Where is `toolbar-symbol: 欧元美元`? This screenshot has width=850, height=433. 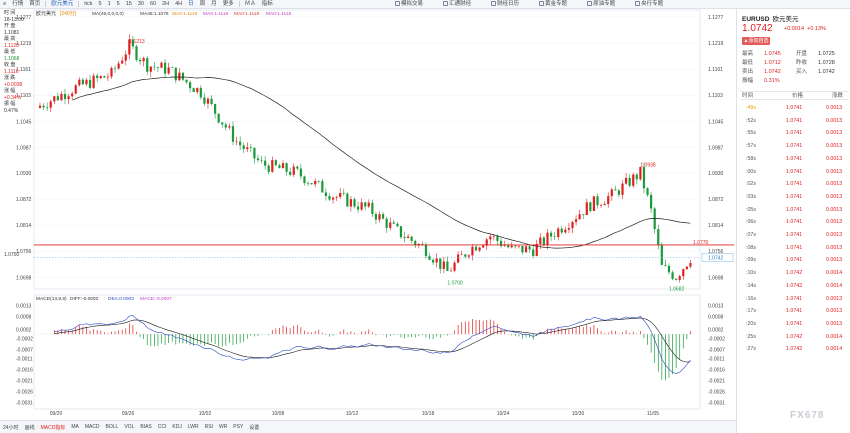 toolbar-symbol: 欧元美元 is located at coordinates (62, 4).